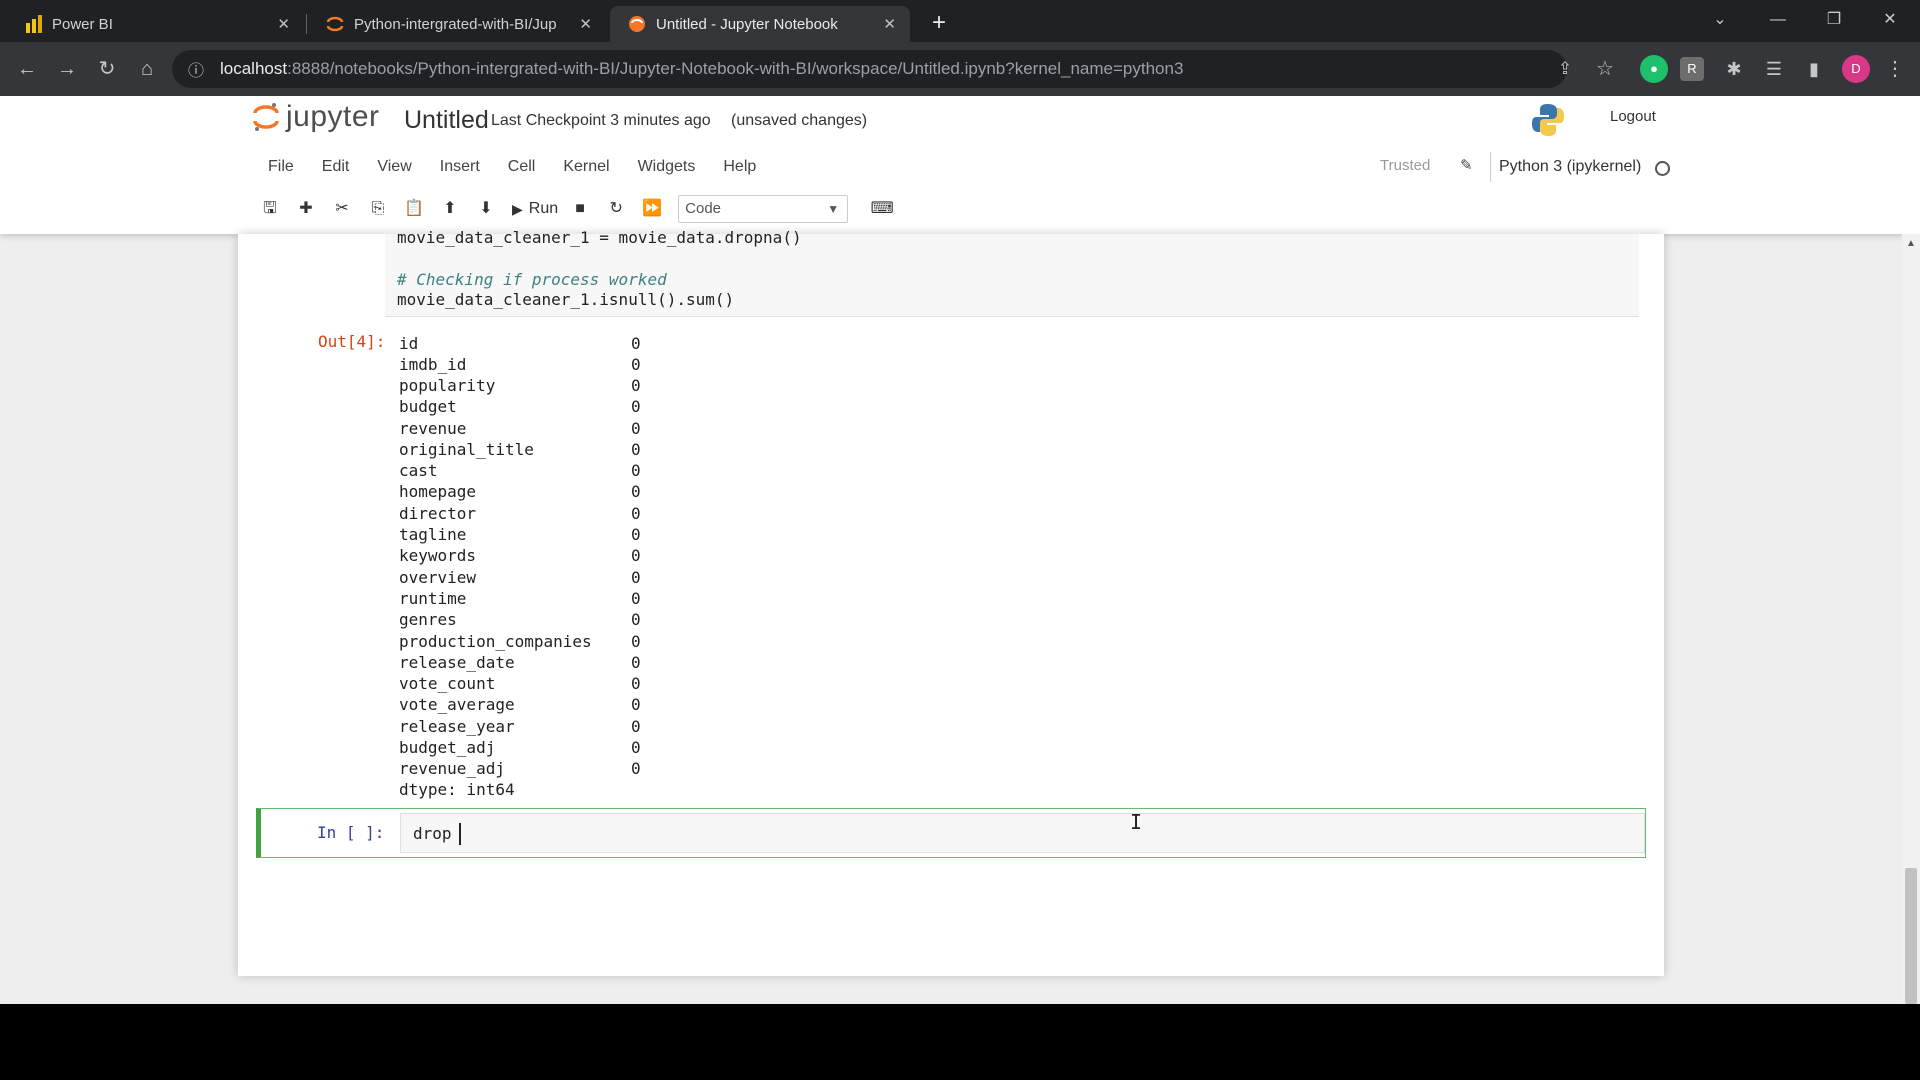 The image size is (1920, 1080). I want to click on output-row: genres 0, so click(520, 619).